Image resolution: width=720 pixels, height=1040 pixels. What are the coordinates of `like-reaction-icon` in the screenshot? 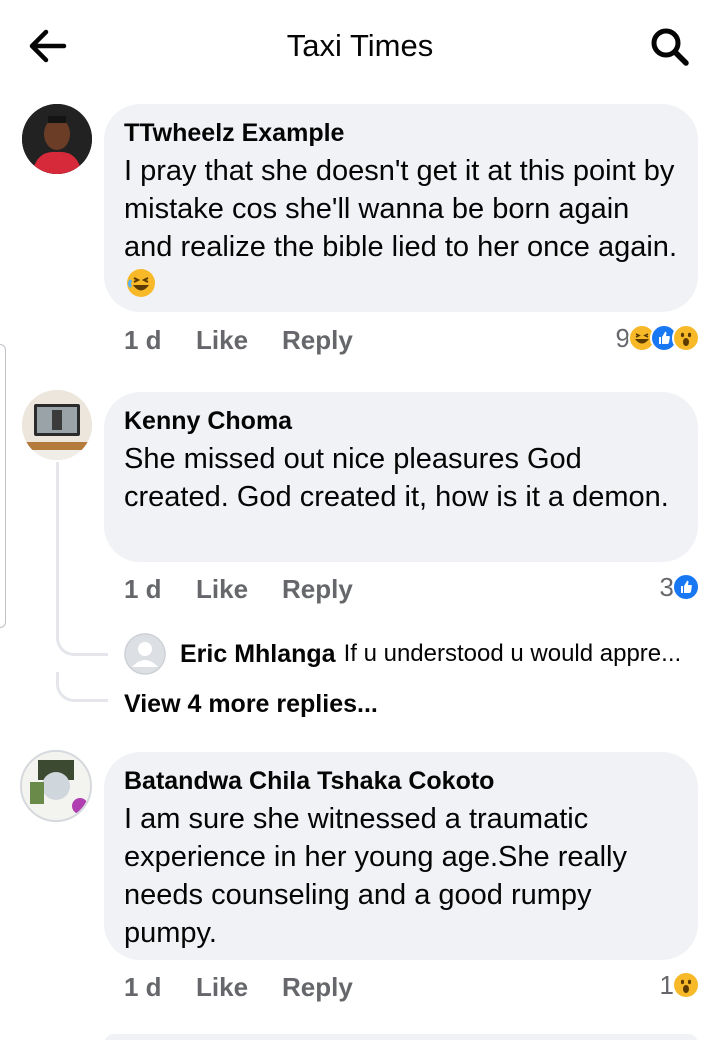 It's located at (686, 587).